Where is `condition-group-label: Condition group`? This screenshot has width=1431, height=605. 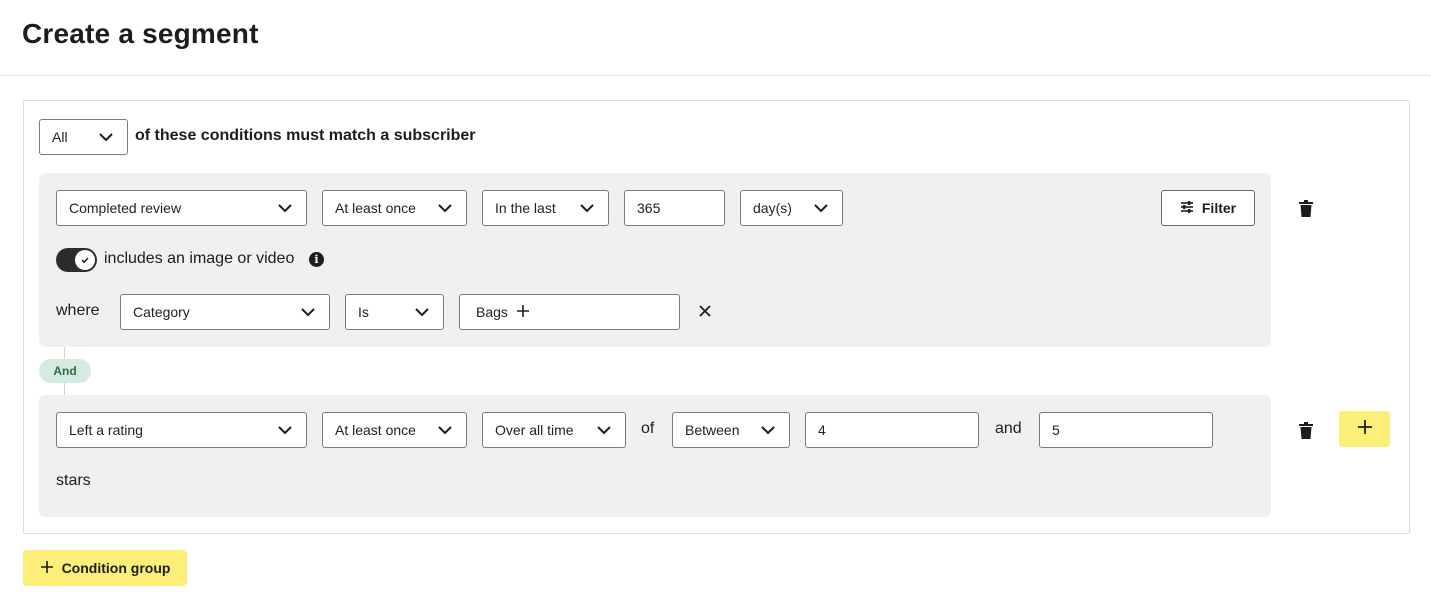 condition-group-label: Condition group is located at coordinates (116, 568).